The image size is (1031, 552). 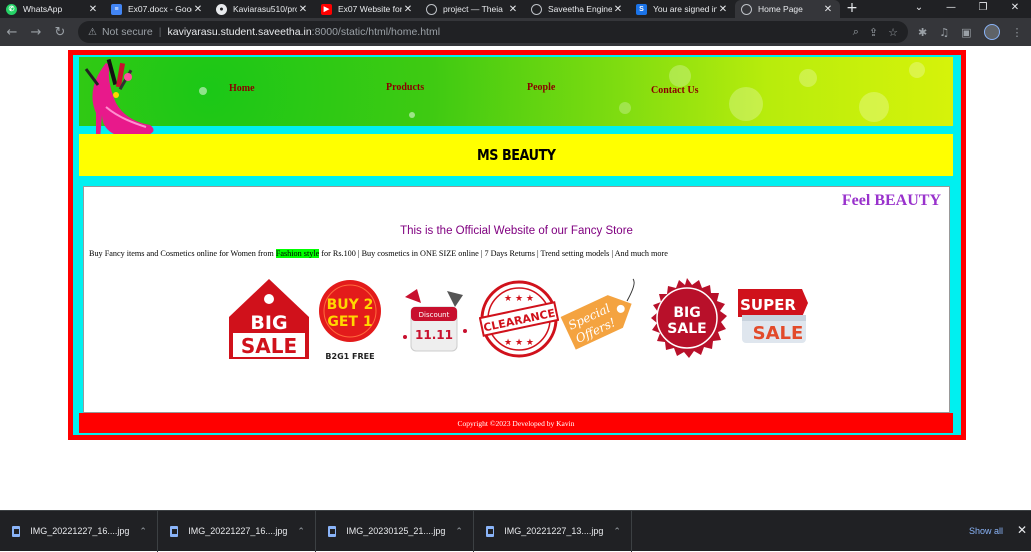 What do you see at coordinates (262, 9) in the screenshot?
I see `tab-github: ● Kaviarasu510/pro ✕` at bounding box center [262, 9].